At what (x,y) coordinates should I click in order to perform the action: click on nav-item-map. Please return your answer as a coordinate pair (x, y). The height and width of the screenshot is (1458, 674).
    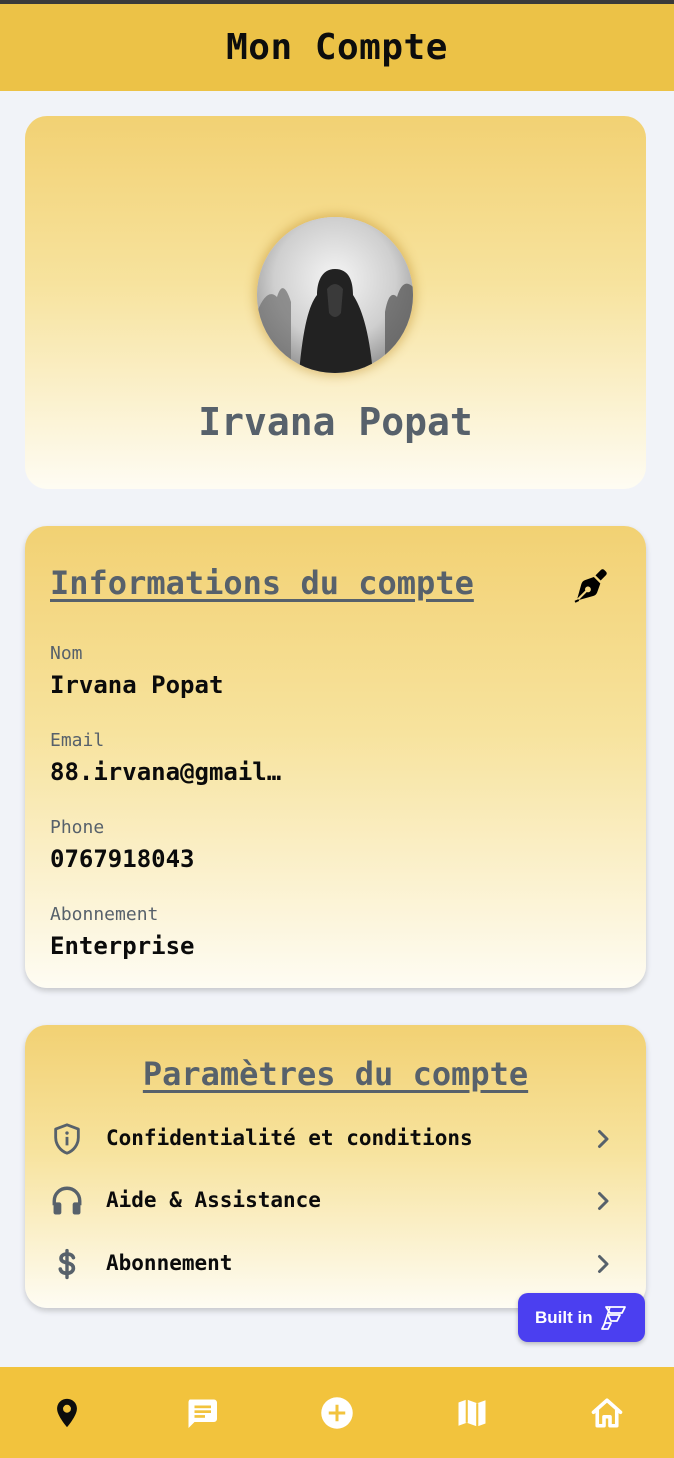
    Looking at the image, I should click on (472, 1413).